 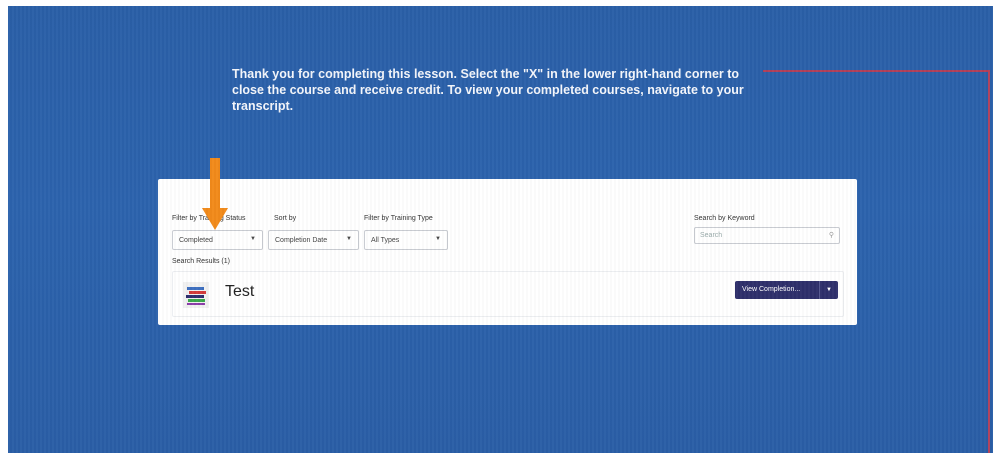 I want to click on chevron-down-icon: ▼, so click(x=828, y=290).